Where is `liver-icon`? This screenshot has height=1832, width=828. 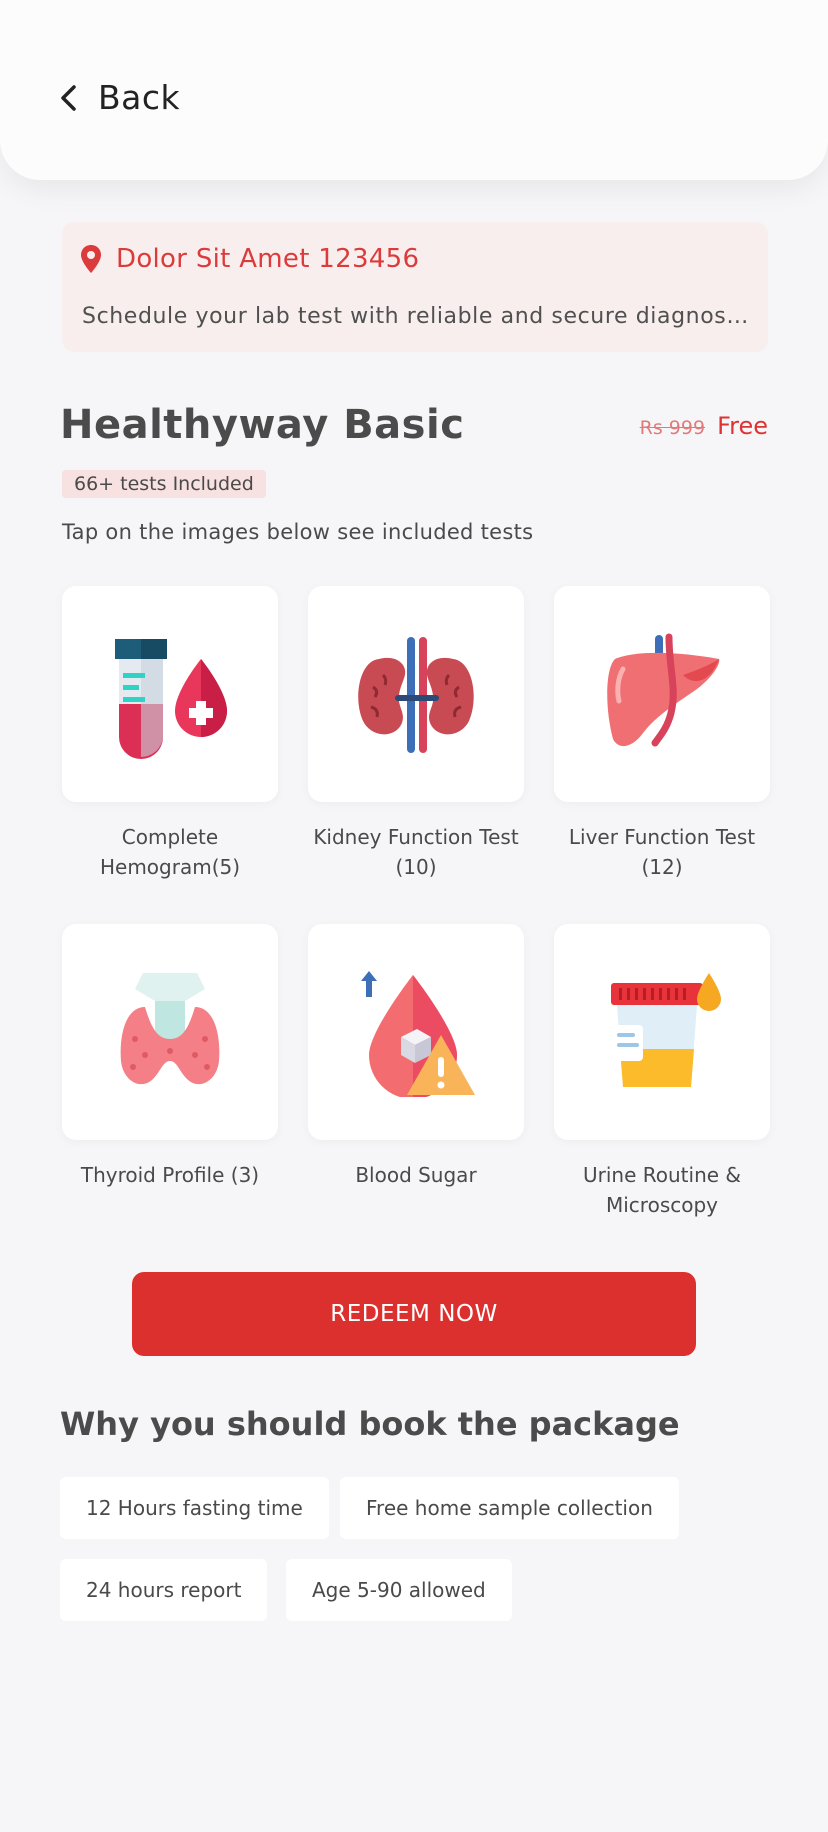 liver-icon is located at coordinates (663, 690).